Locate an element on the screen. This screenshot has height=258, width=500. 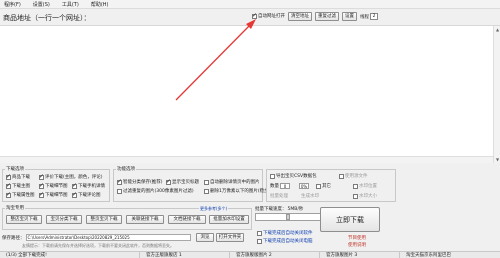
quantity-input: 0 is located at coordinates (285, 186).